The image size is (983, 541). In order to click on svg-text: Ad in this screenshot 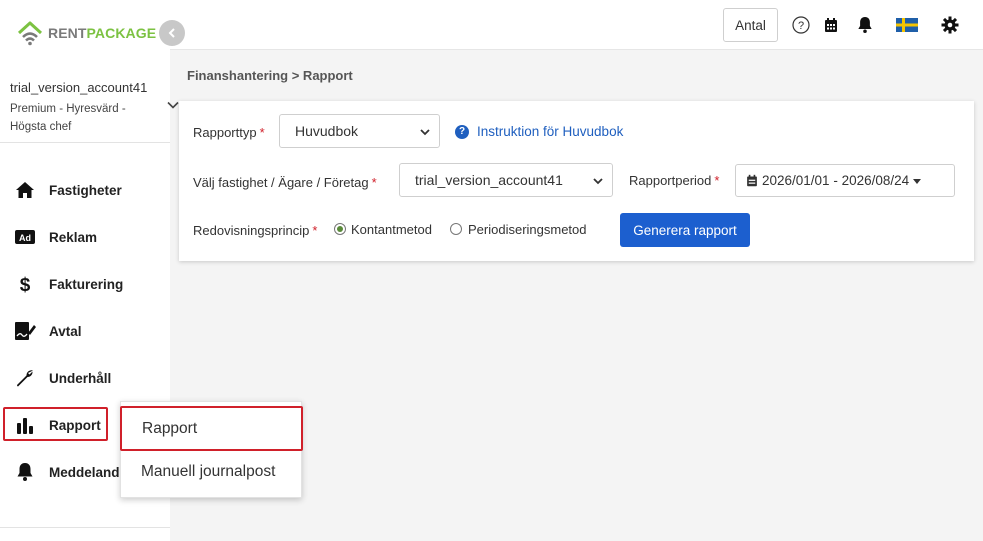, I will do `click(25, 238)`.